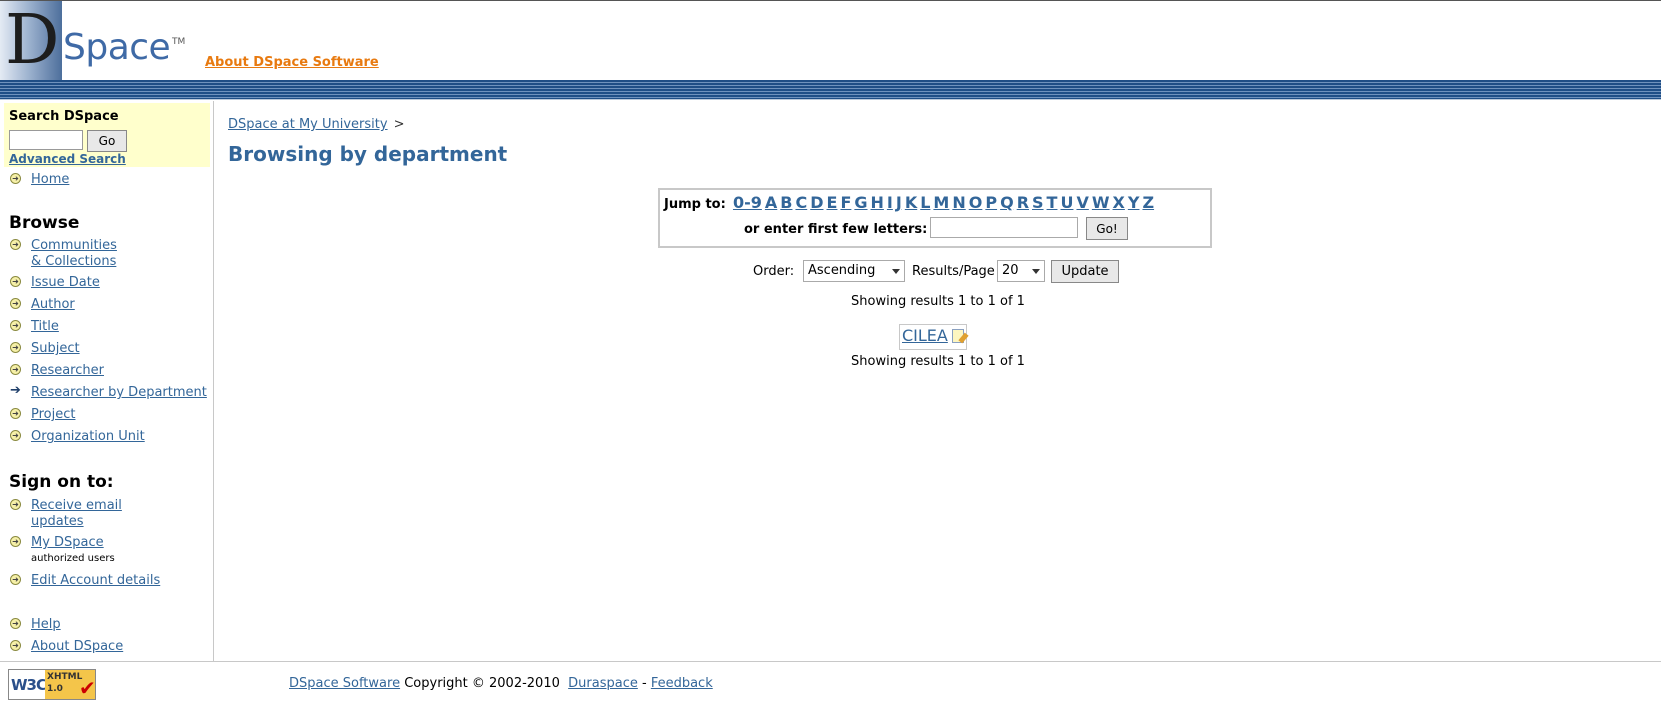  I want to click on starts-with-input, so click(1004, 227).